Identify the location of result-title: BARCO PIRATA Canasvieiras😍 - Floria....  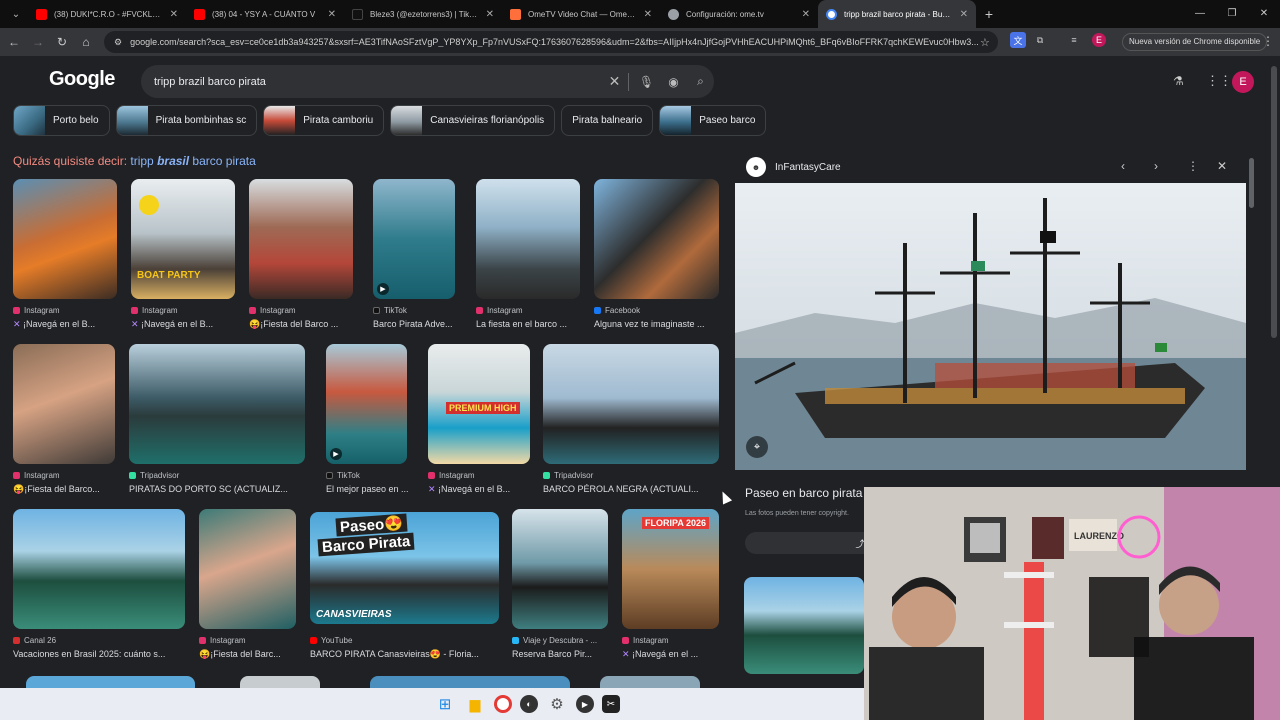
(394, 654).